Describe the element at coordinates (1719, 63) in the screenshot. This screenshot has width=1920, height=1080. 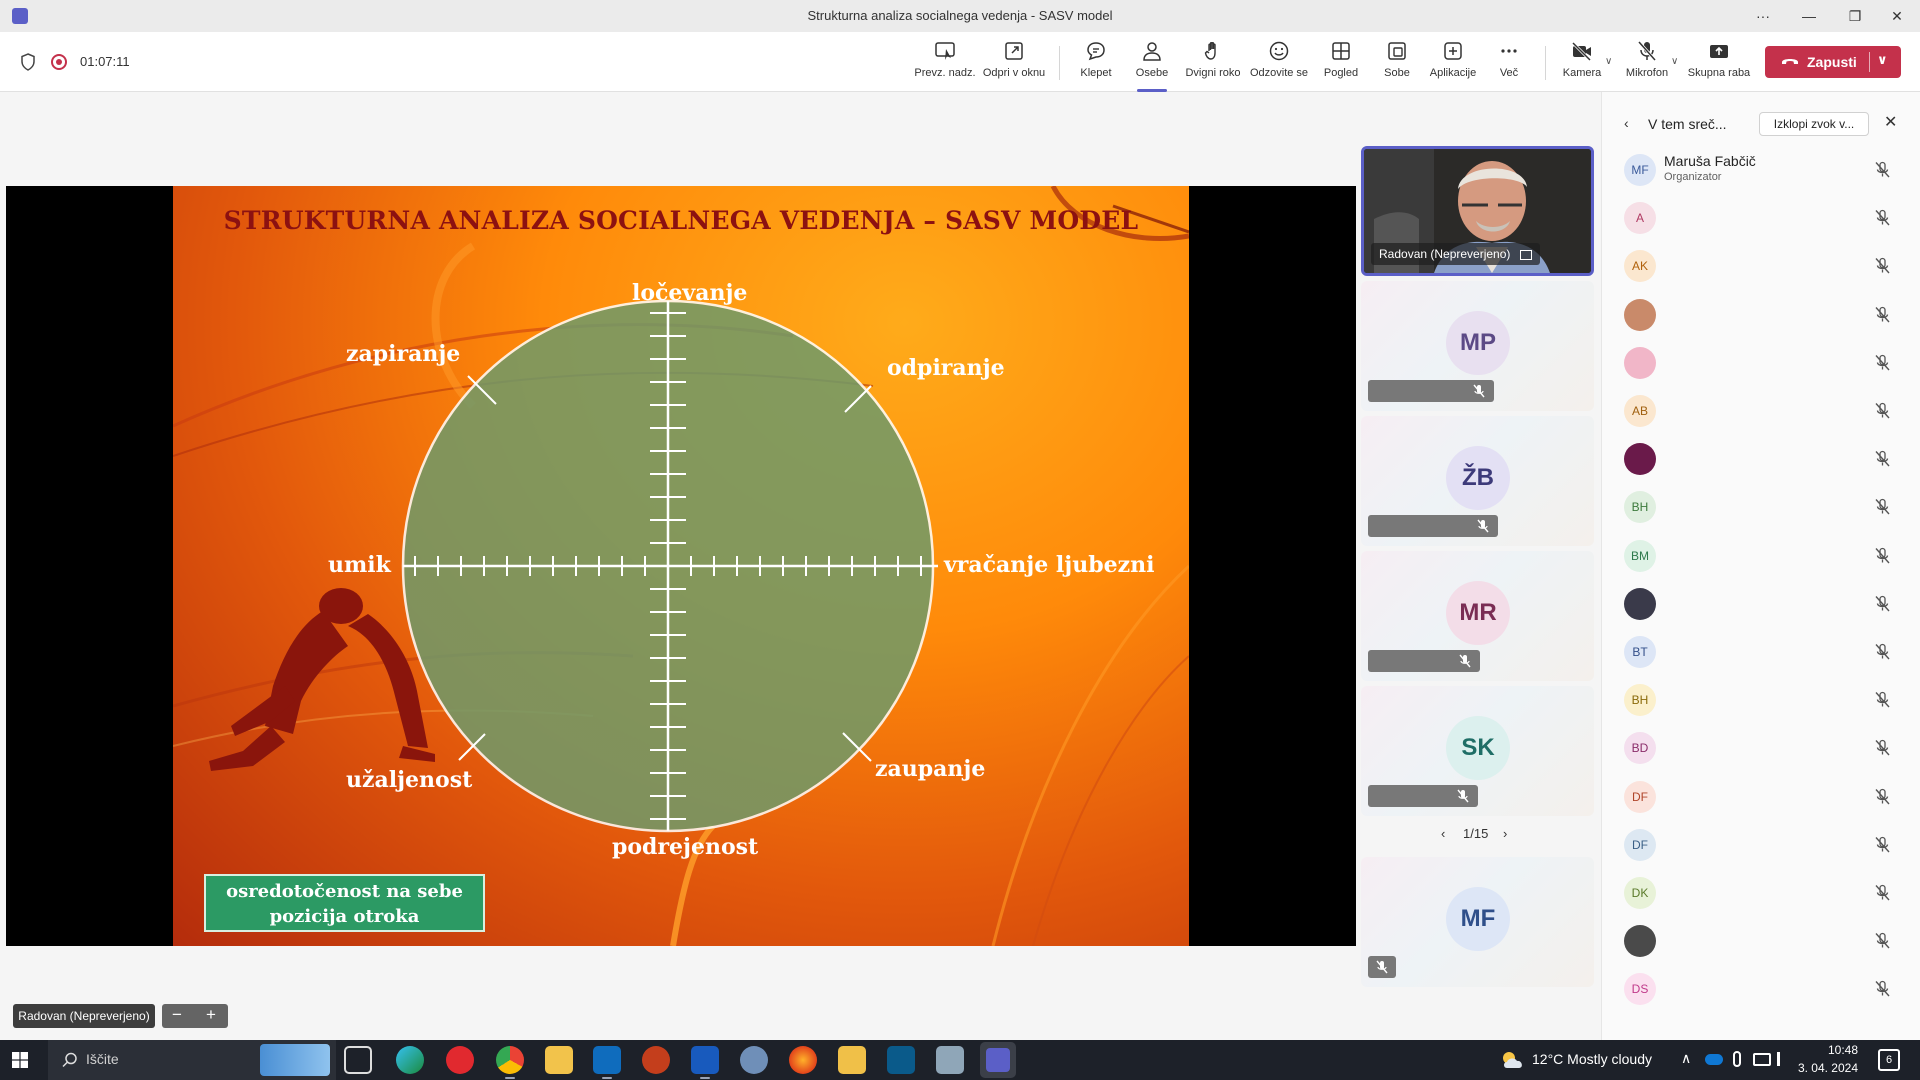
I see `share-button: Skupna raba` at that location.